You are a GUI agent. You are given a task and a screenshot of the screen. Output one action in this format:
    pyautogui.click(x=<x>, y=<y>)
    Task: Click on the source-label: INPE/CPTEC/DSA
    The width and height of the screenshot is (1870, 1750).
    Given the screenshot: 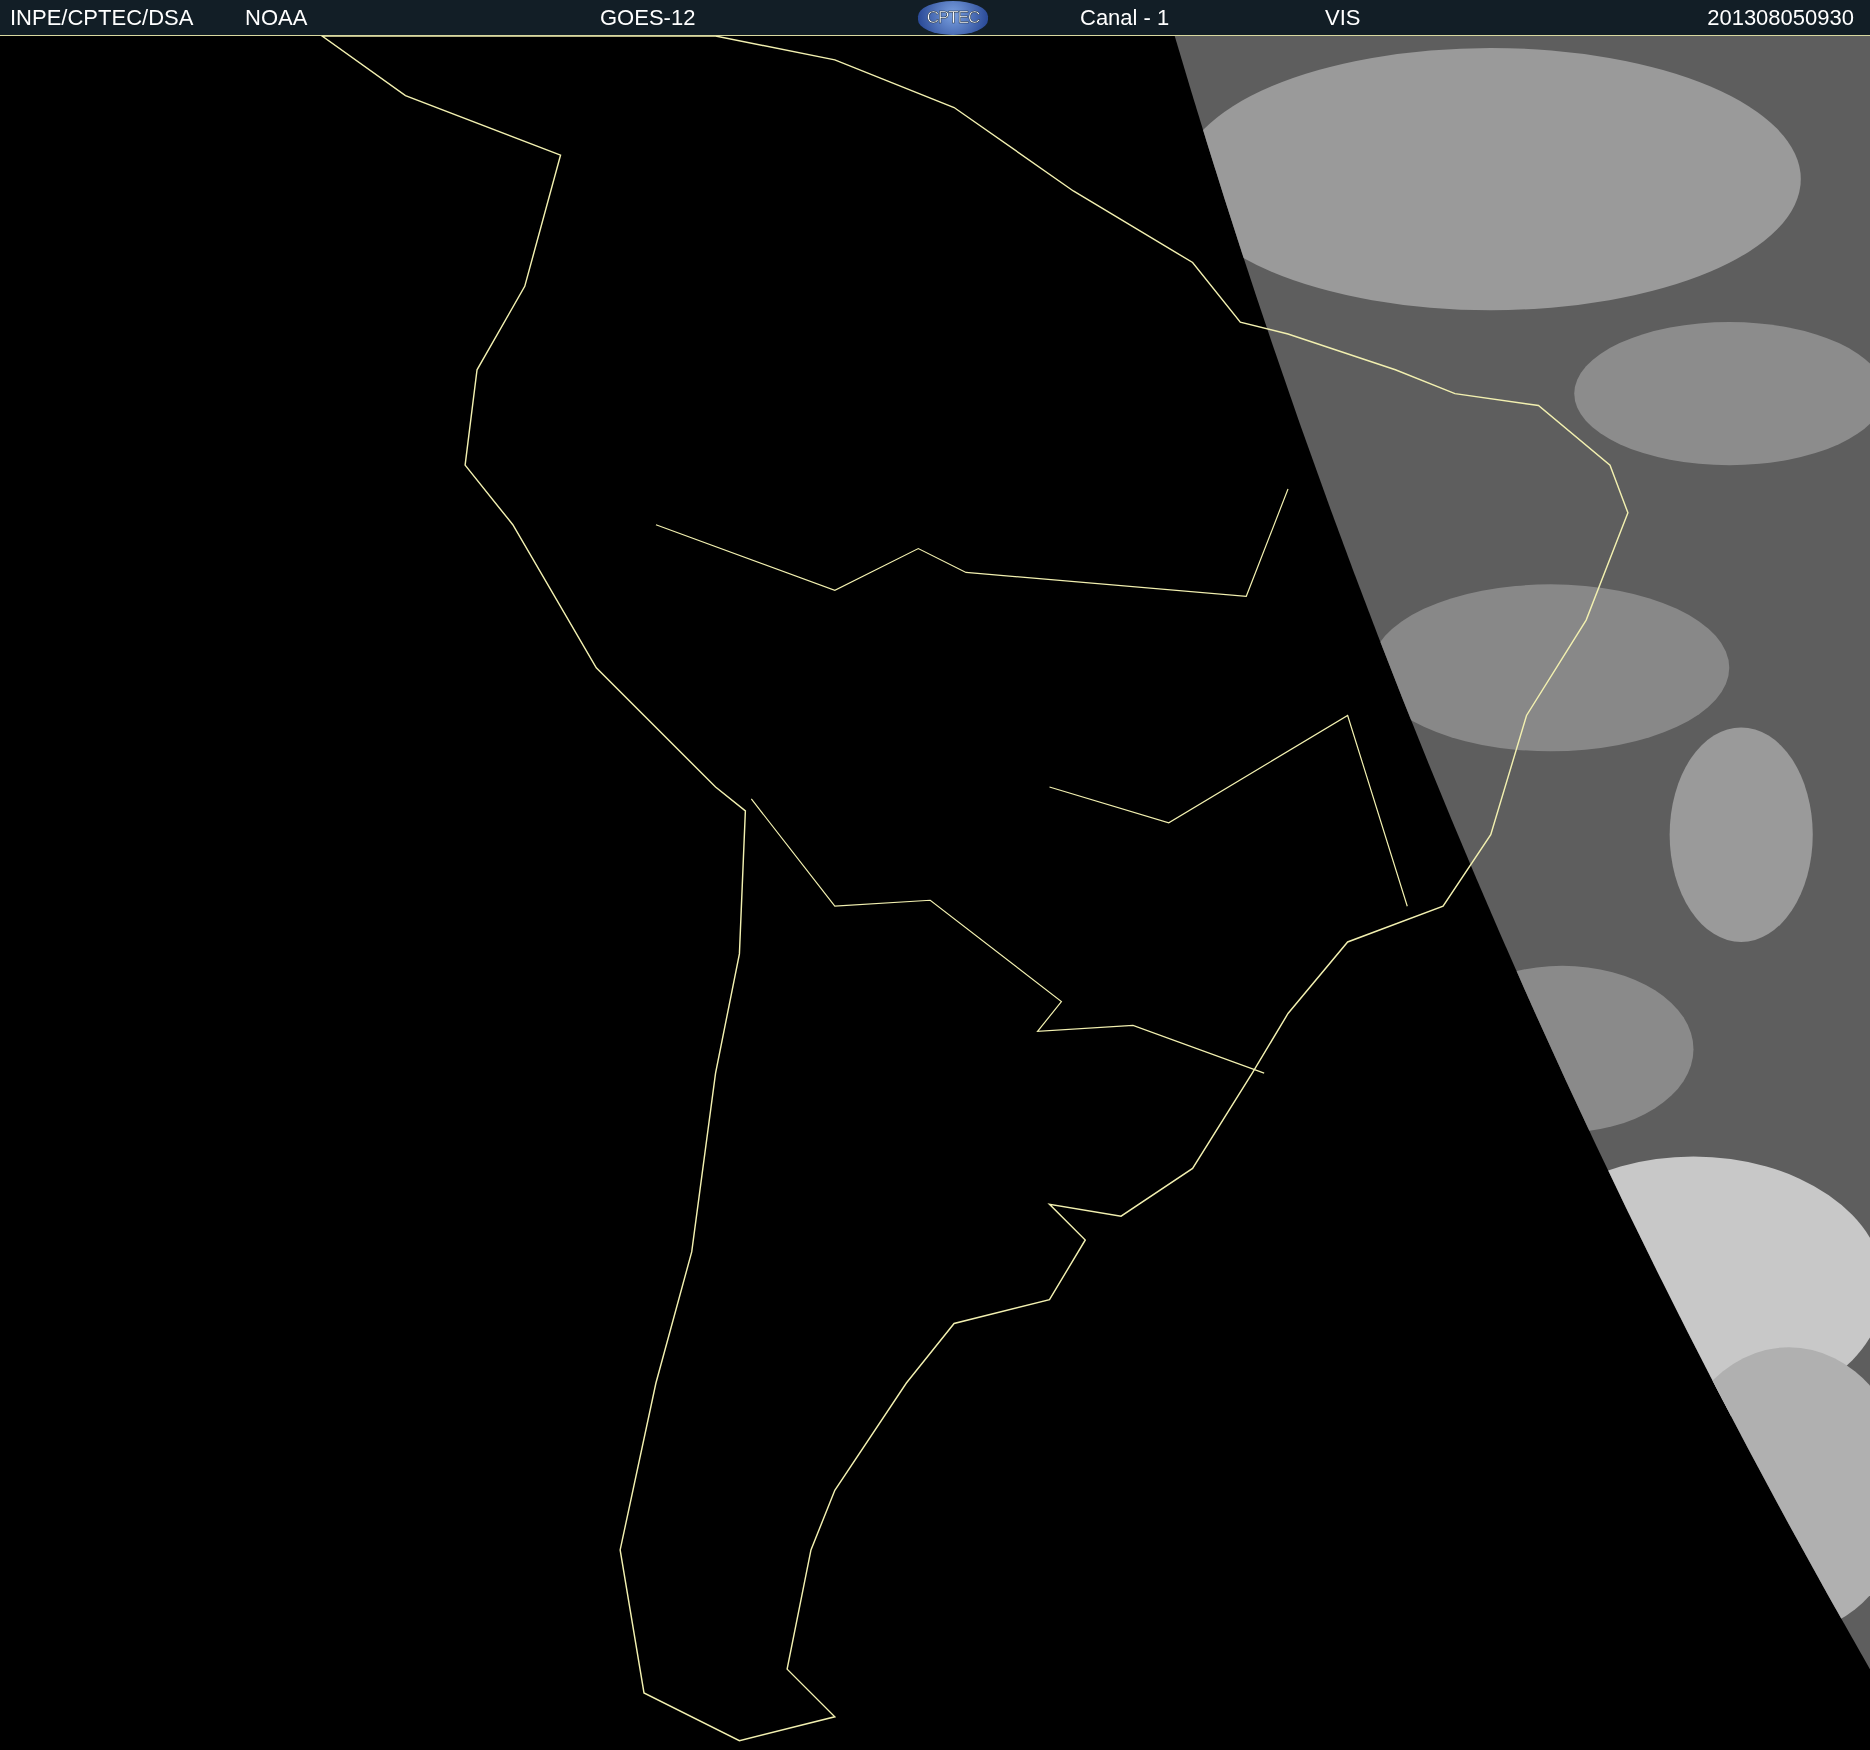 What is the action you would take?
    pyautogui.click(x=102, y=17)
    